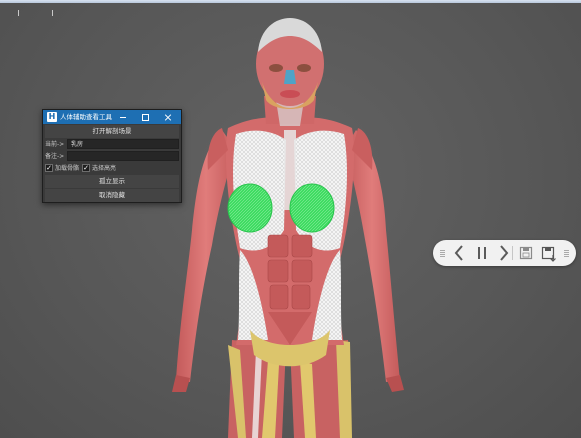  Describe the element at coordinates (123, 144) in the screenshot. I see `name-input: 乳房` at that location.